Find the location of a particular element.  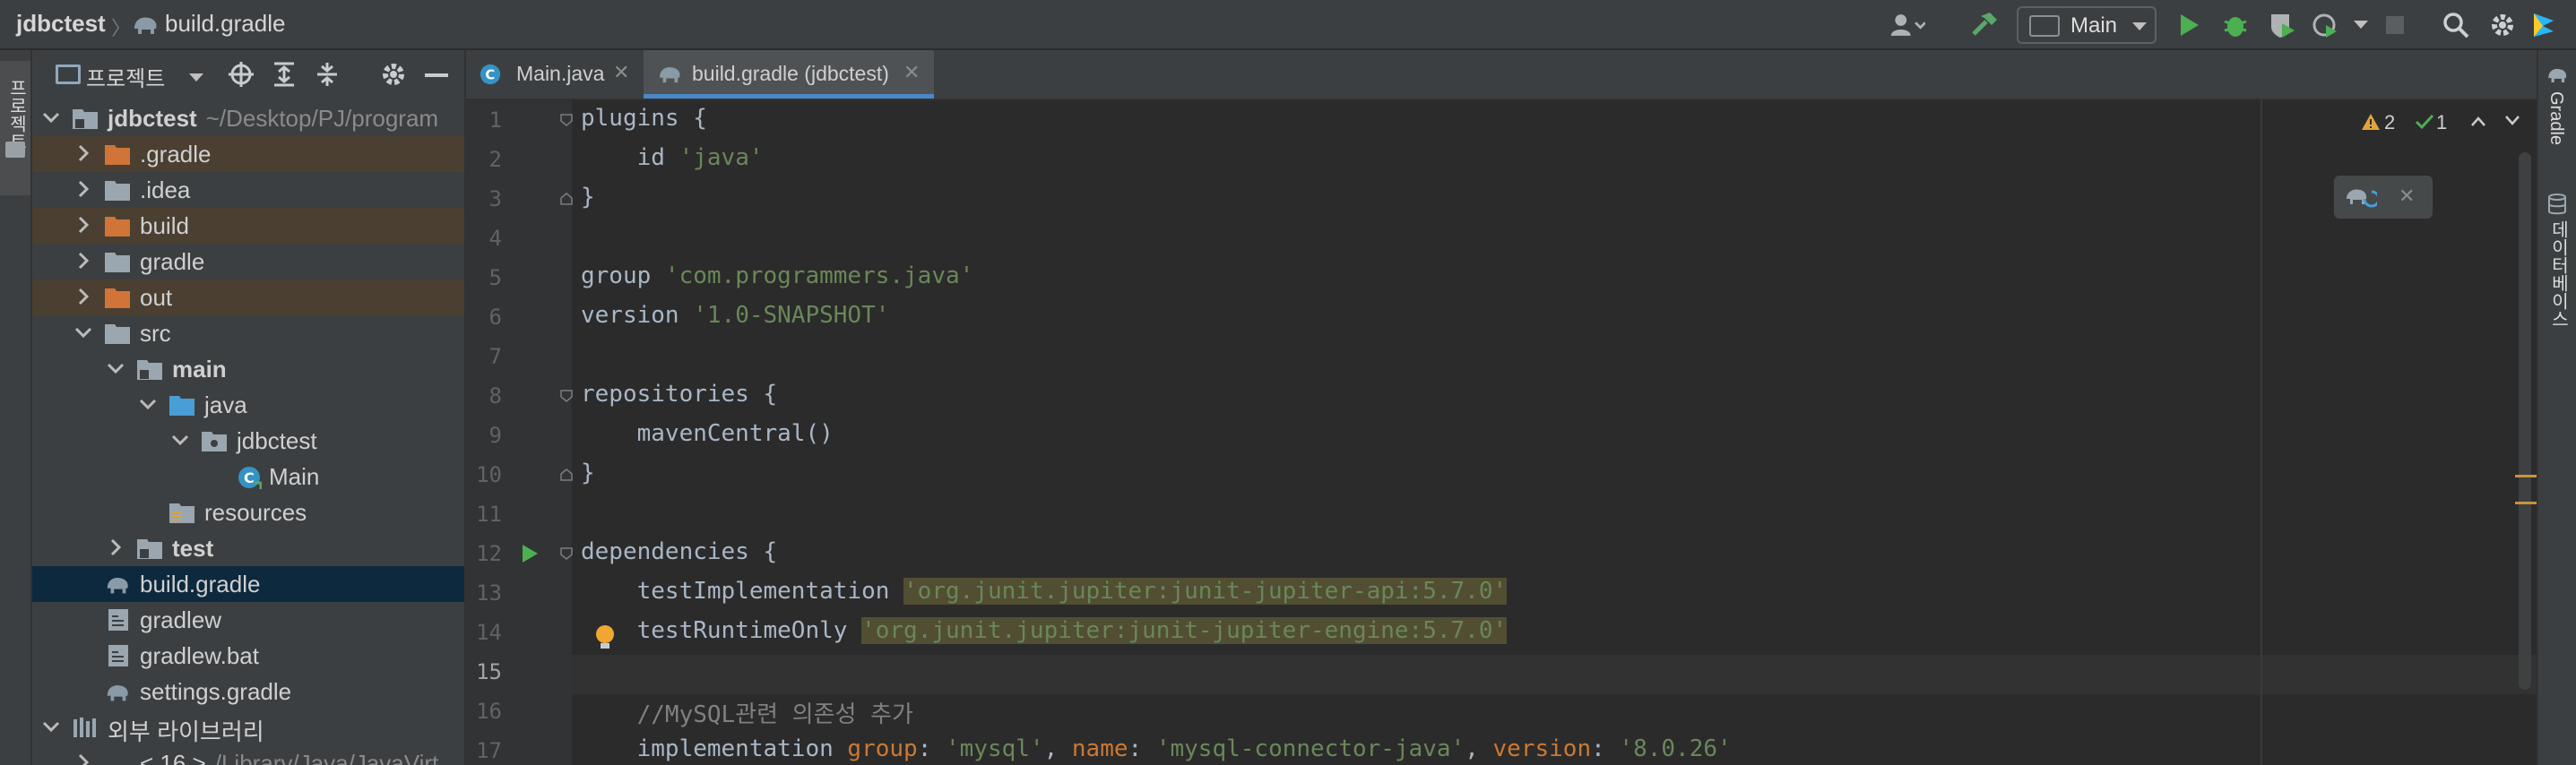

tab-label: Main.java is located at coordinates (560, 73).